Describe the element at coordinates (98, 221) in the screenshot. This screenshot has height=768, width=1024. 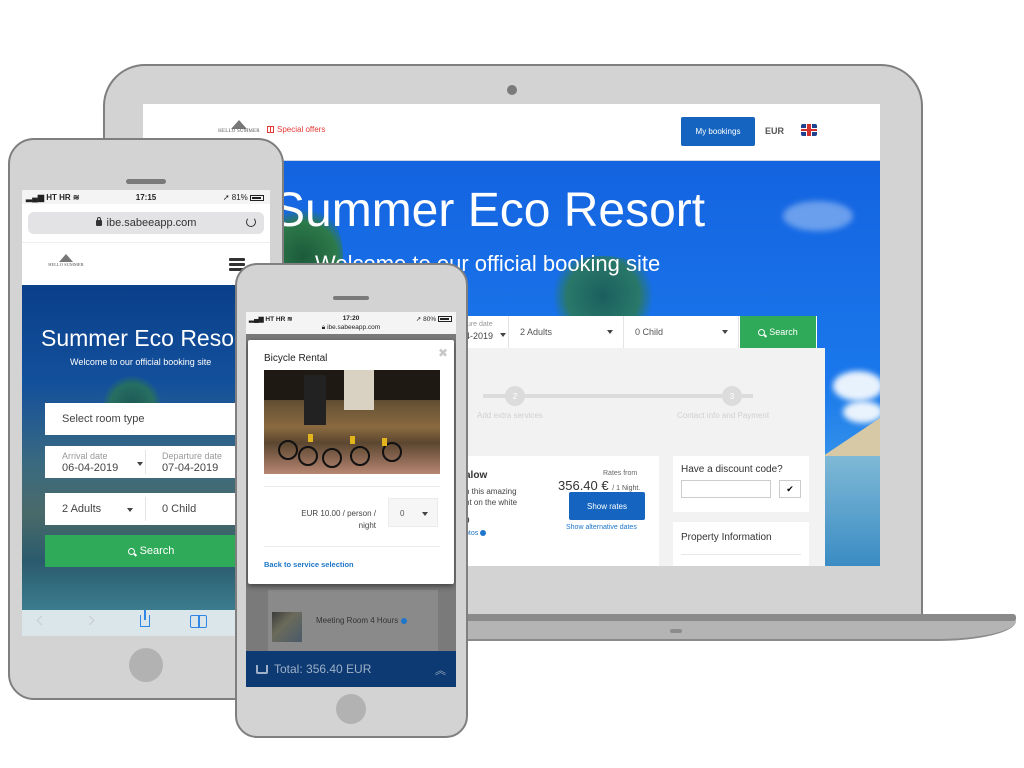
I see `lock-icon` at that location.